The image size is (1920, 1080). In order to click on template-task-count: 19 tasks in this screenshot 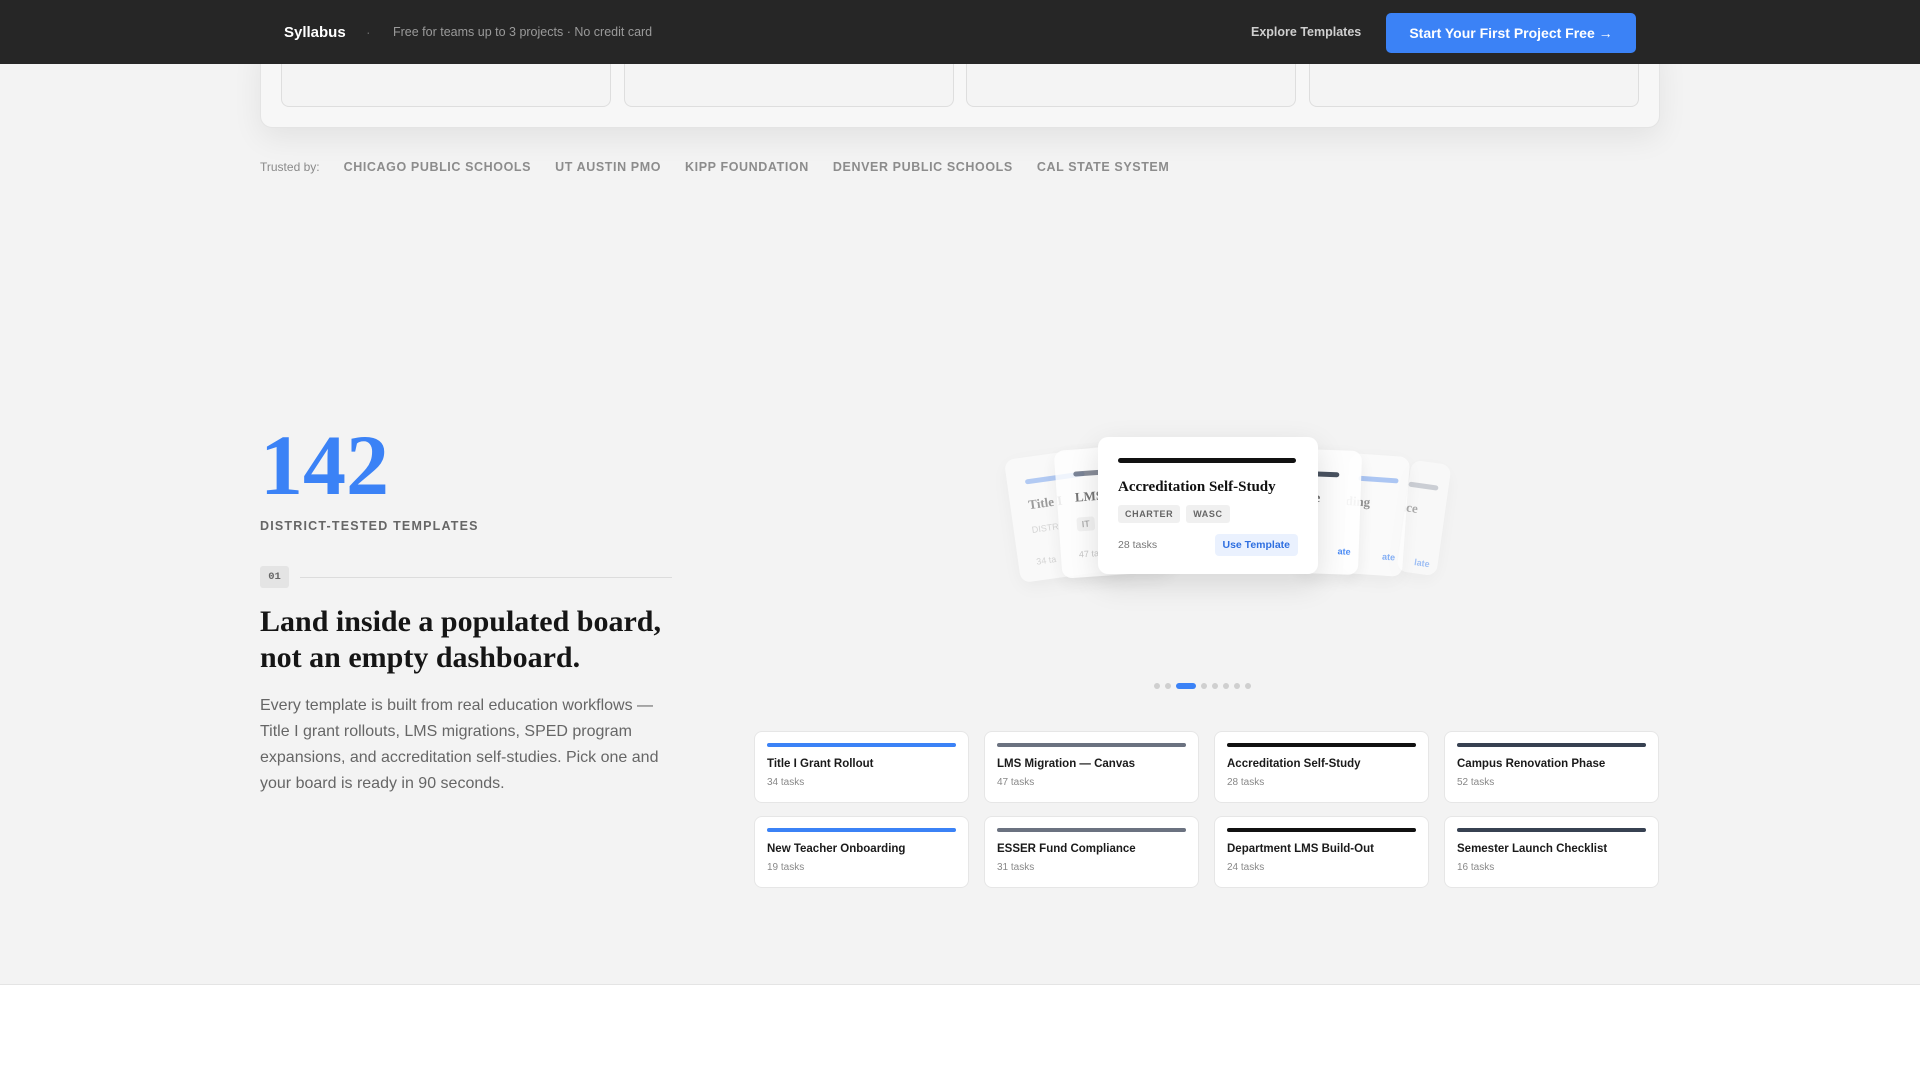, I will do `click(786, 867)`.